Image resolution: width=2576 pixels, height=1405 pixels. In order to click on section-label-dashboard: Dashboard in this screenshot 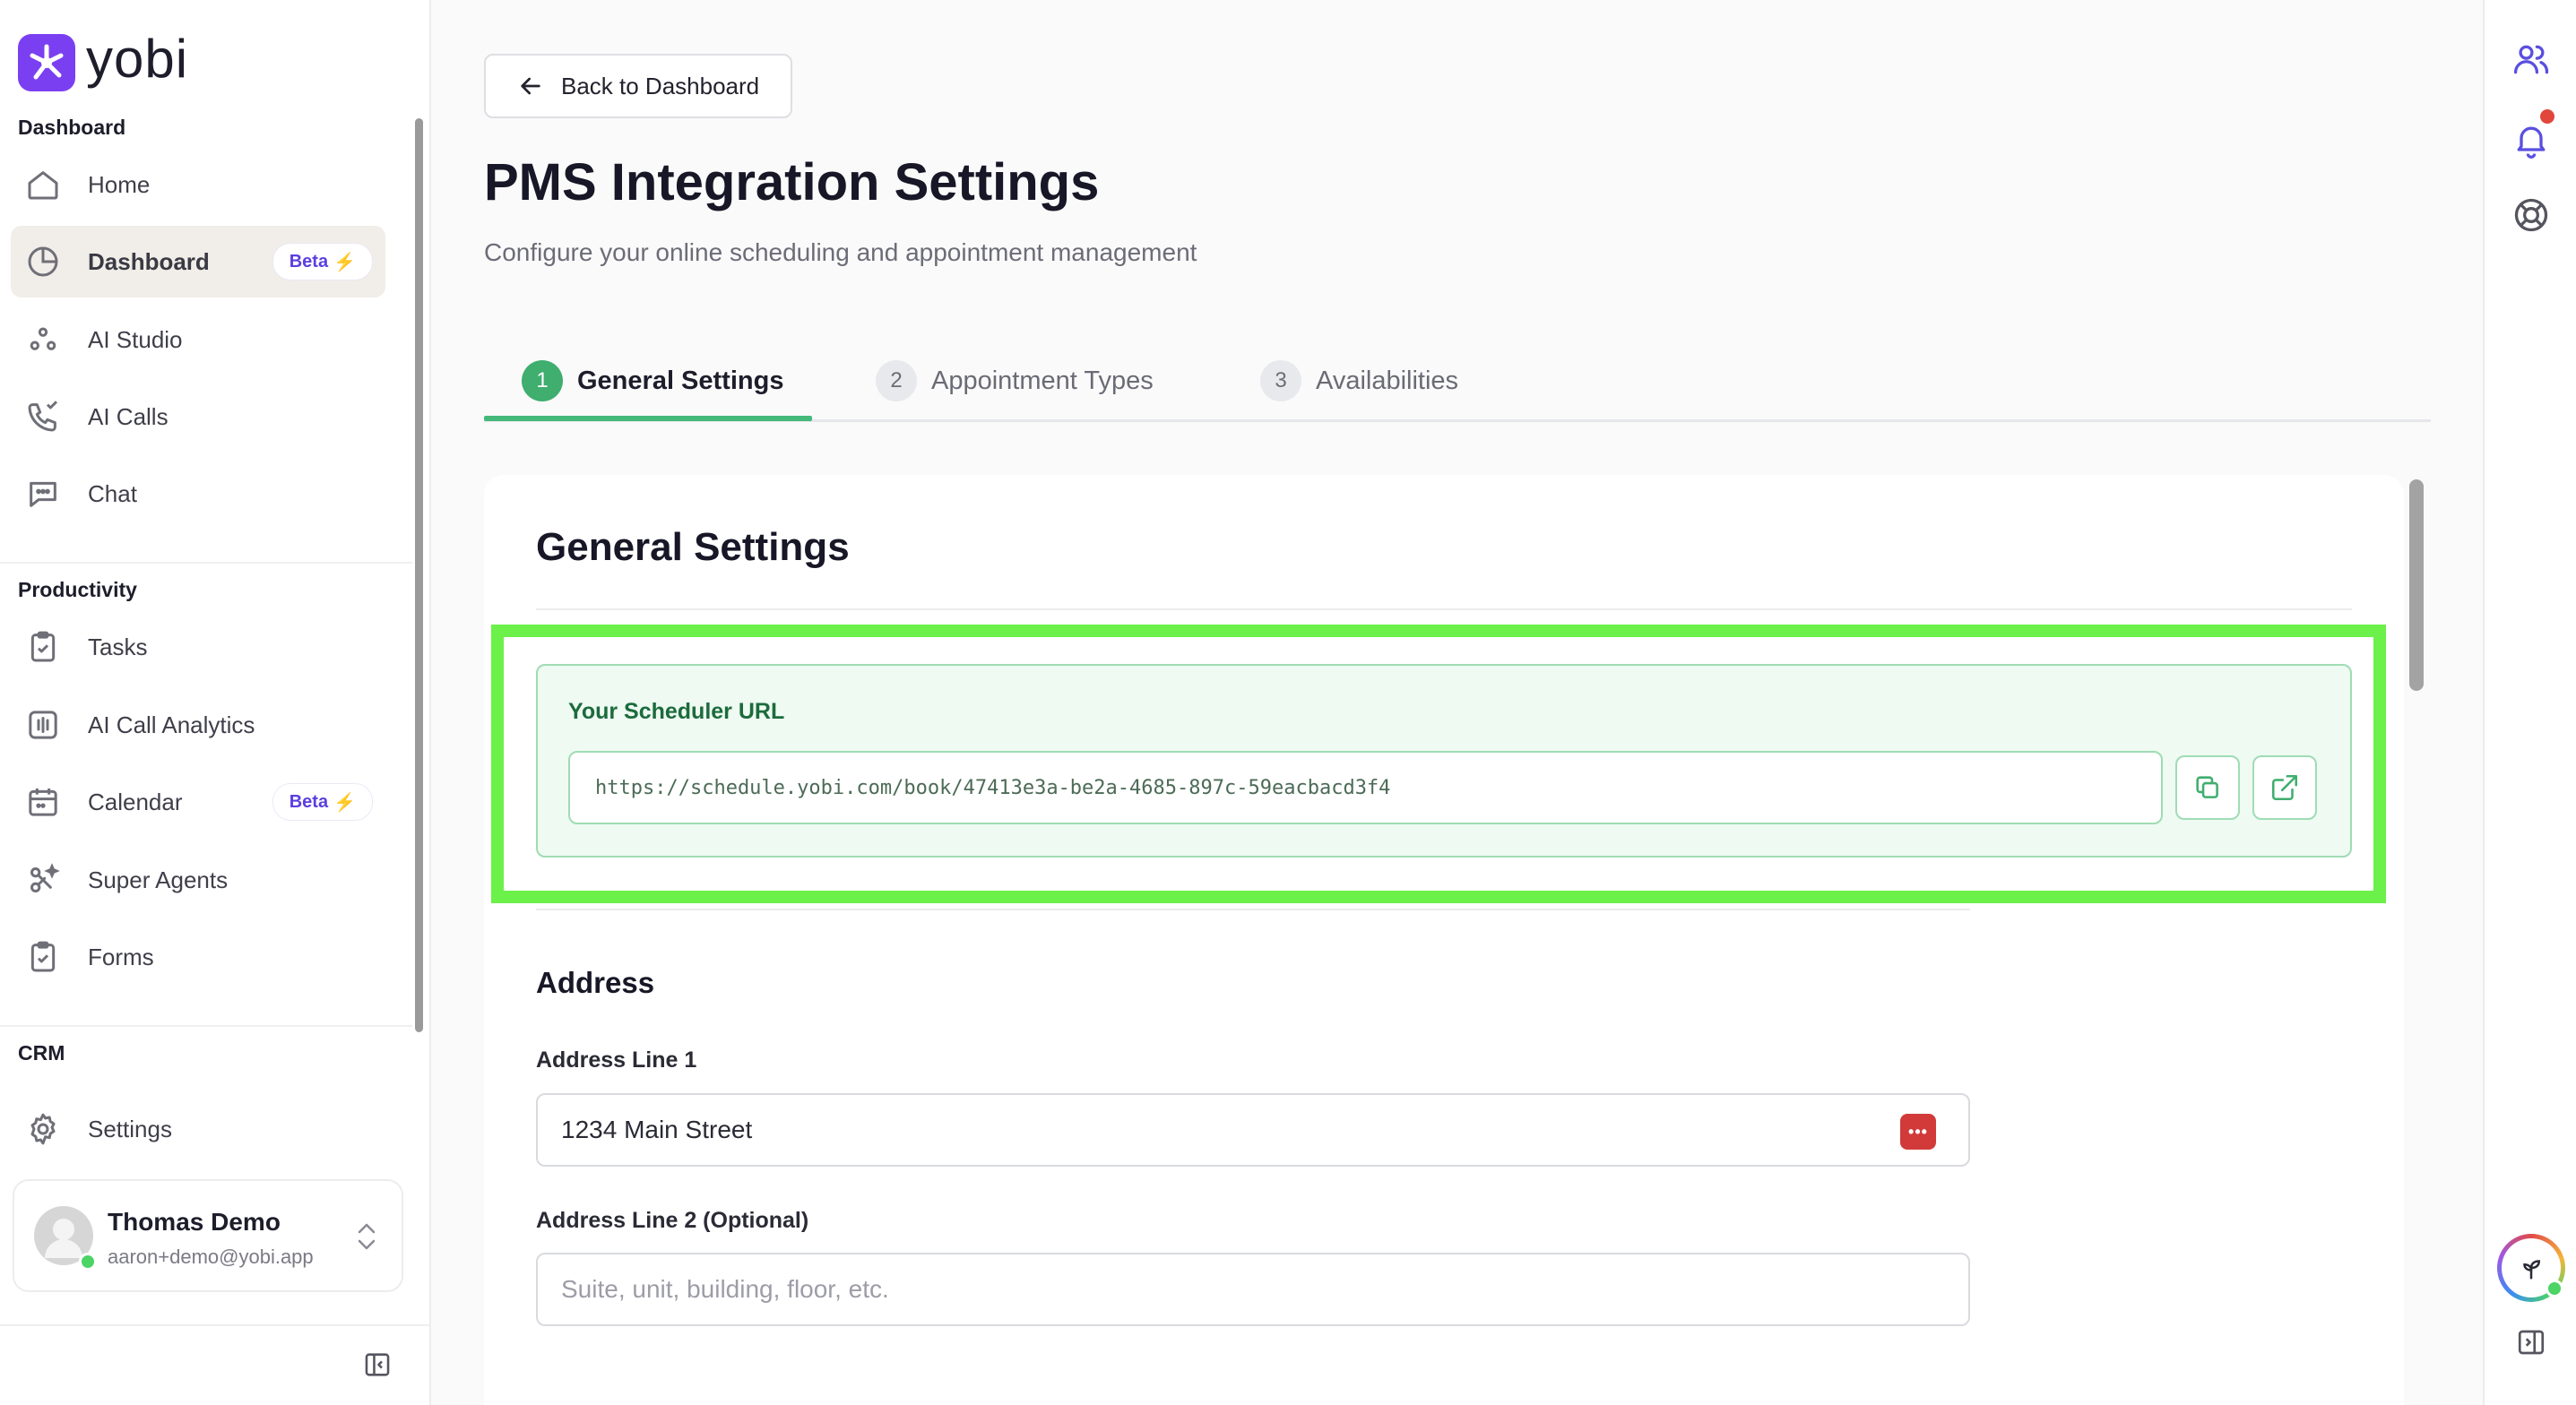, I will do `click(72, 128)`.